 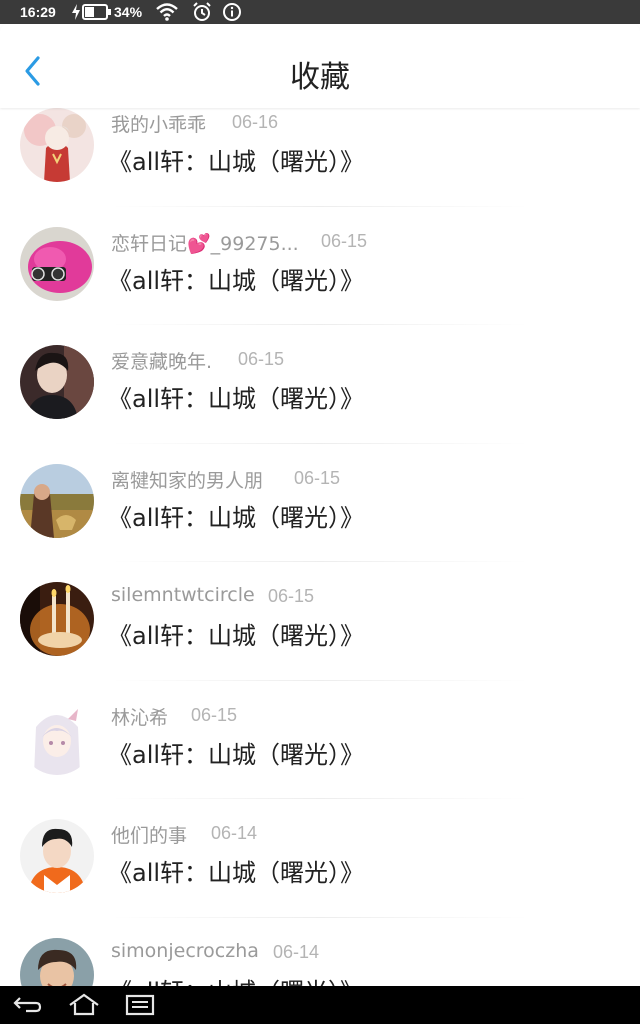 What do you see at coordinates (38, 12) in the screenshot?
I see `status-time: 16:29` at bounding box center [38, 12].